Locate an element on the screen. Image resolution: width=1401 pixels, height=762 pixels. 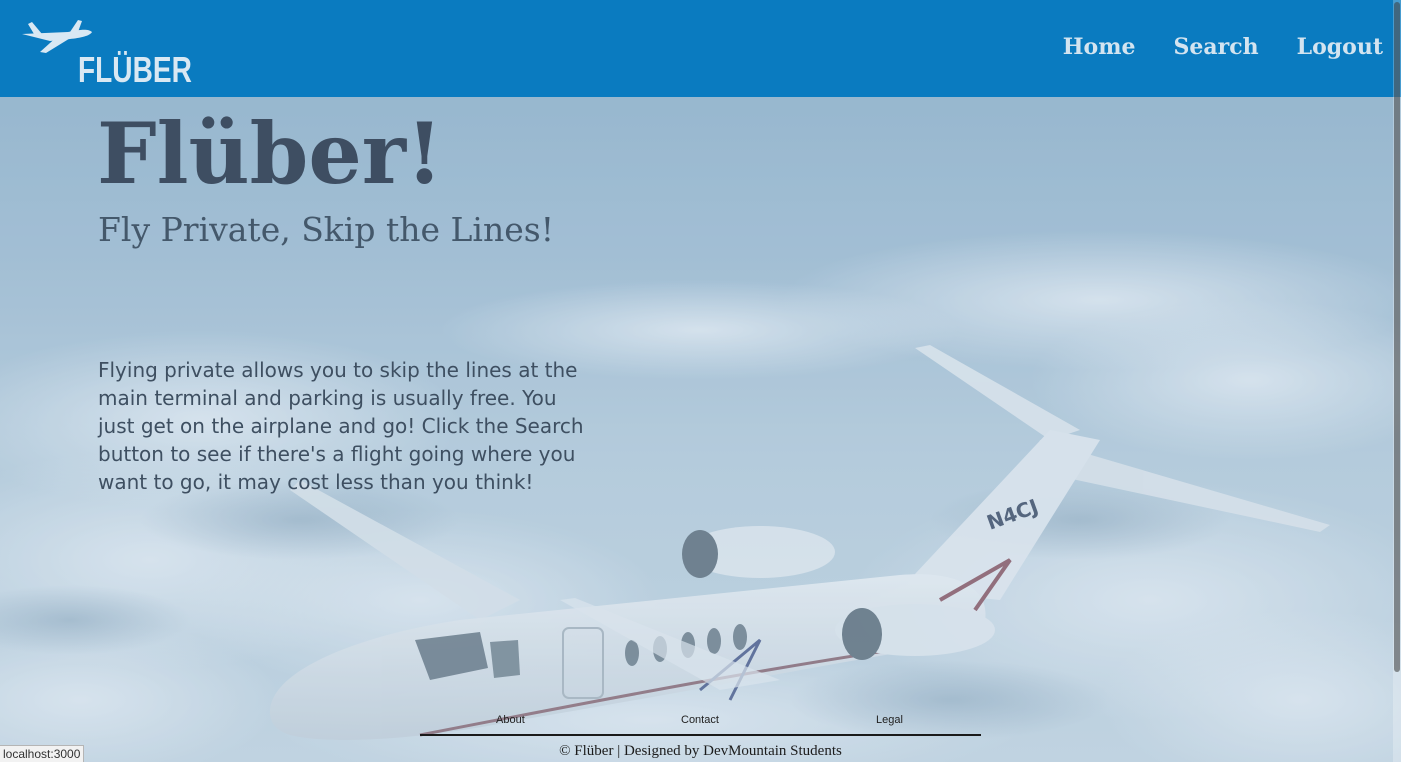
footer-links: About Contact Legal is located at coordinates (700, 725).